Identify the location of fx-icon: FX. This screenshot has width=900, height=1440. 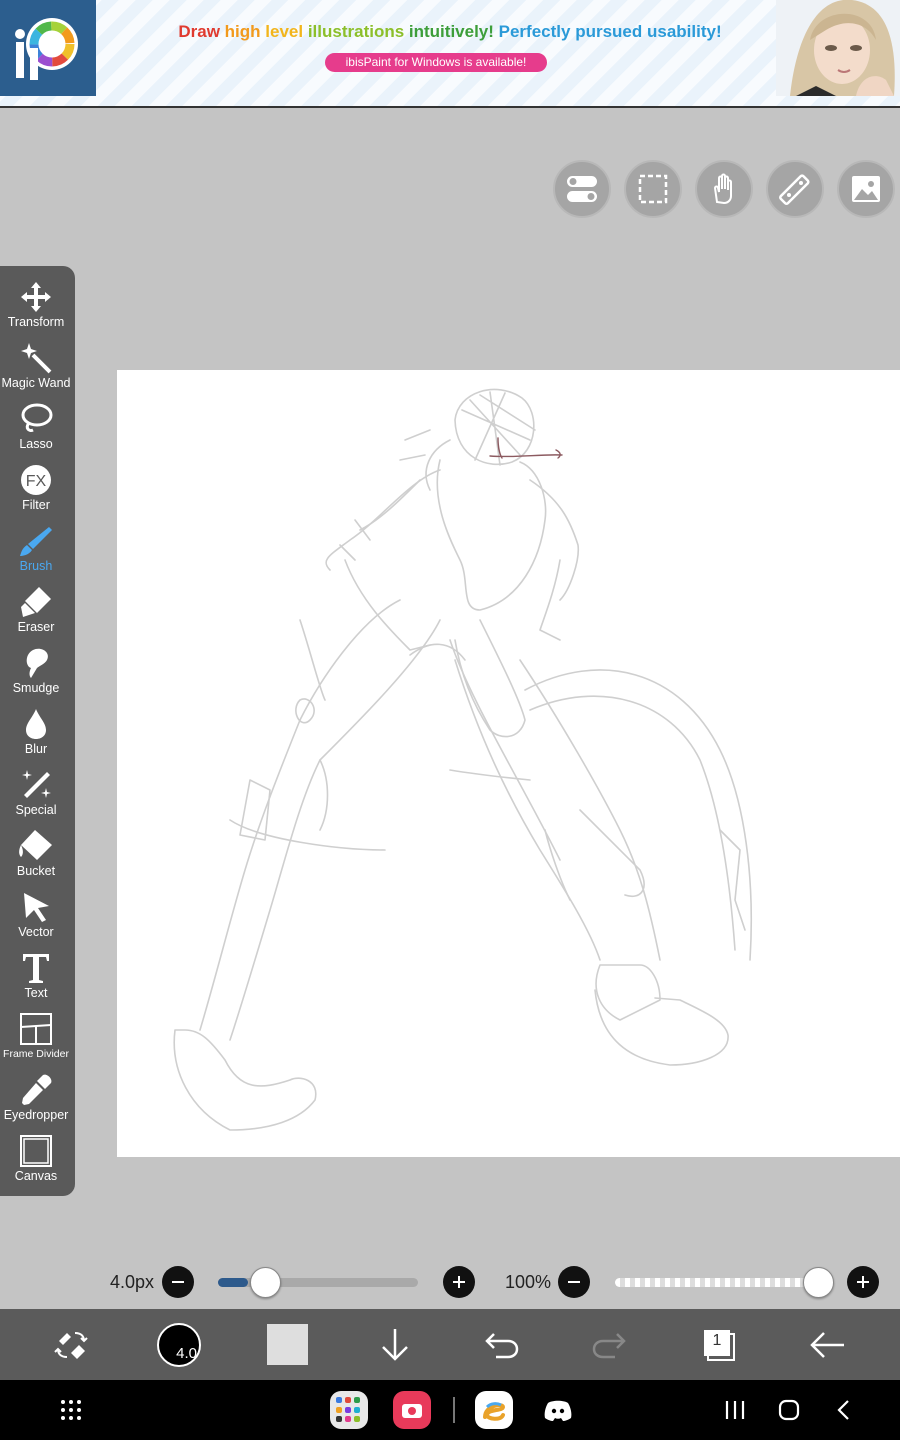
(36, 480).